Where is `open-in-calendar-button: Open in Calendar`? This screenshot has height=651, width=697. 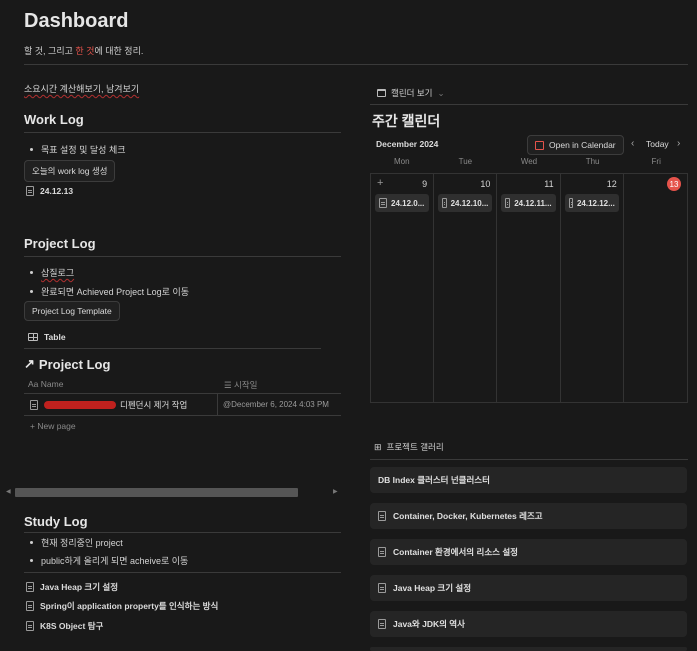 open-in-calendar-button: Open in Calendar is located at coordinates (575, 145).